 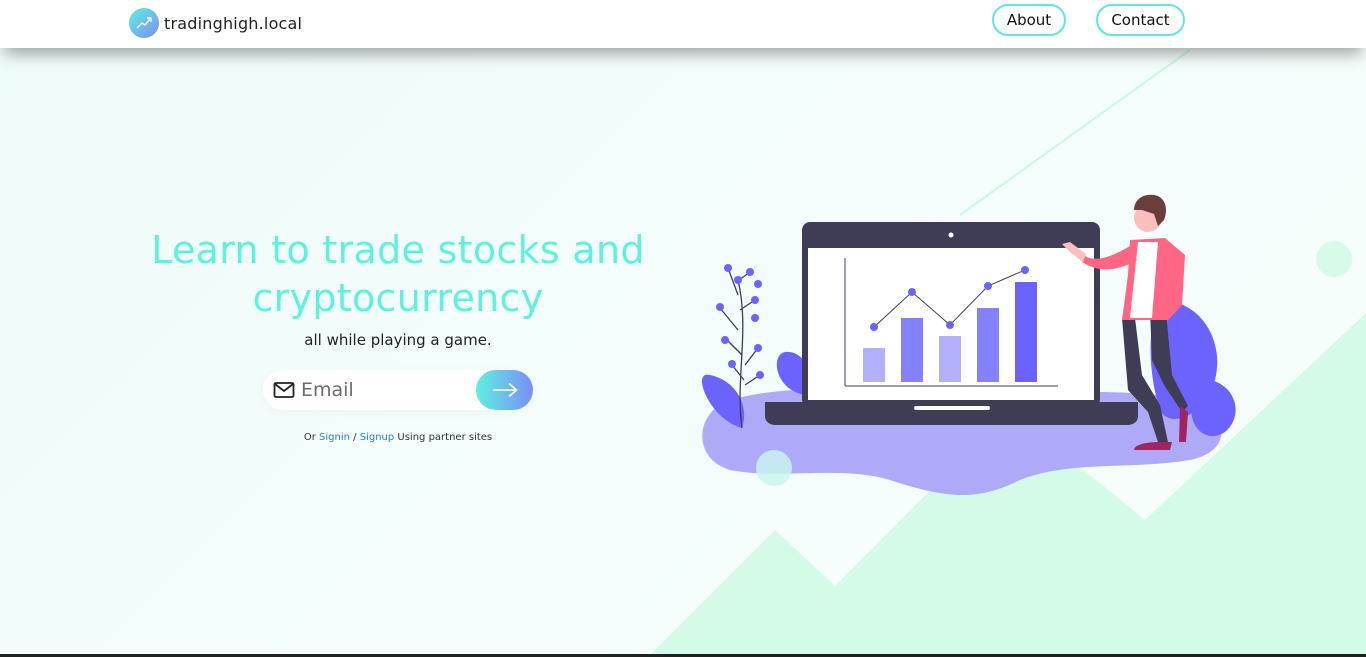 What do you see at coordinates (1029, 20) in the screenshot?
I see `nav-about-button: About` at bounding box center [1029, 20].